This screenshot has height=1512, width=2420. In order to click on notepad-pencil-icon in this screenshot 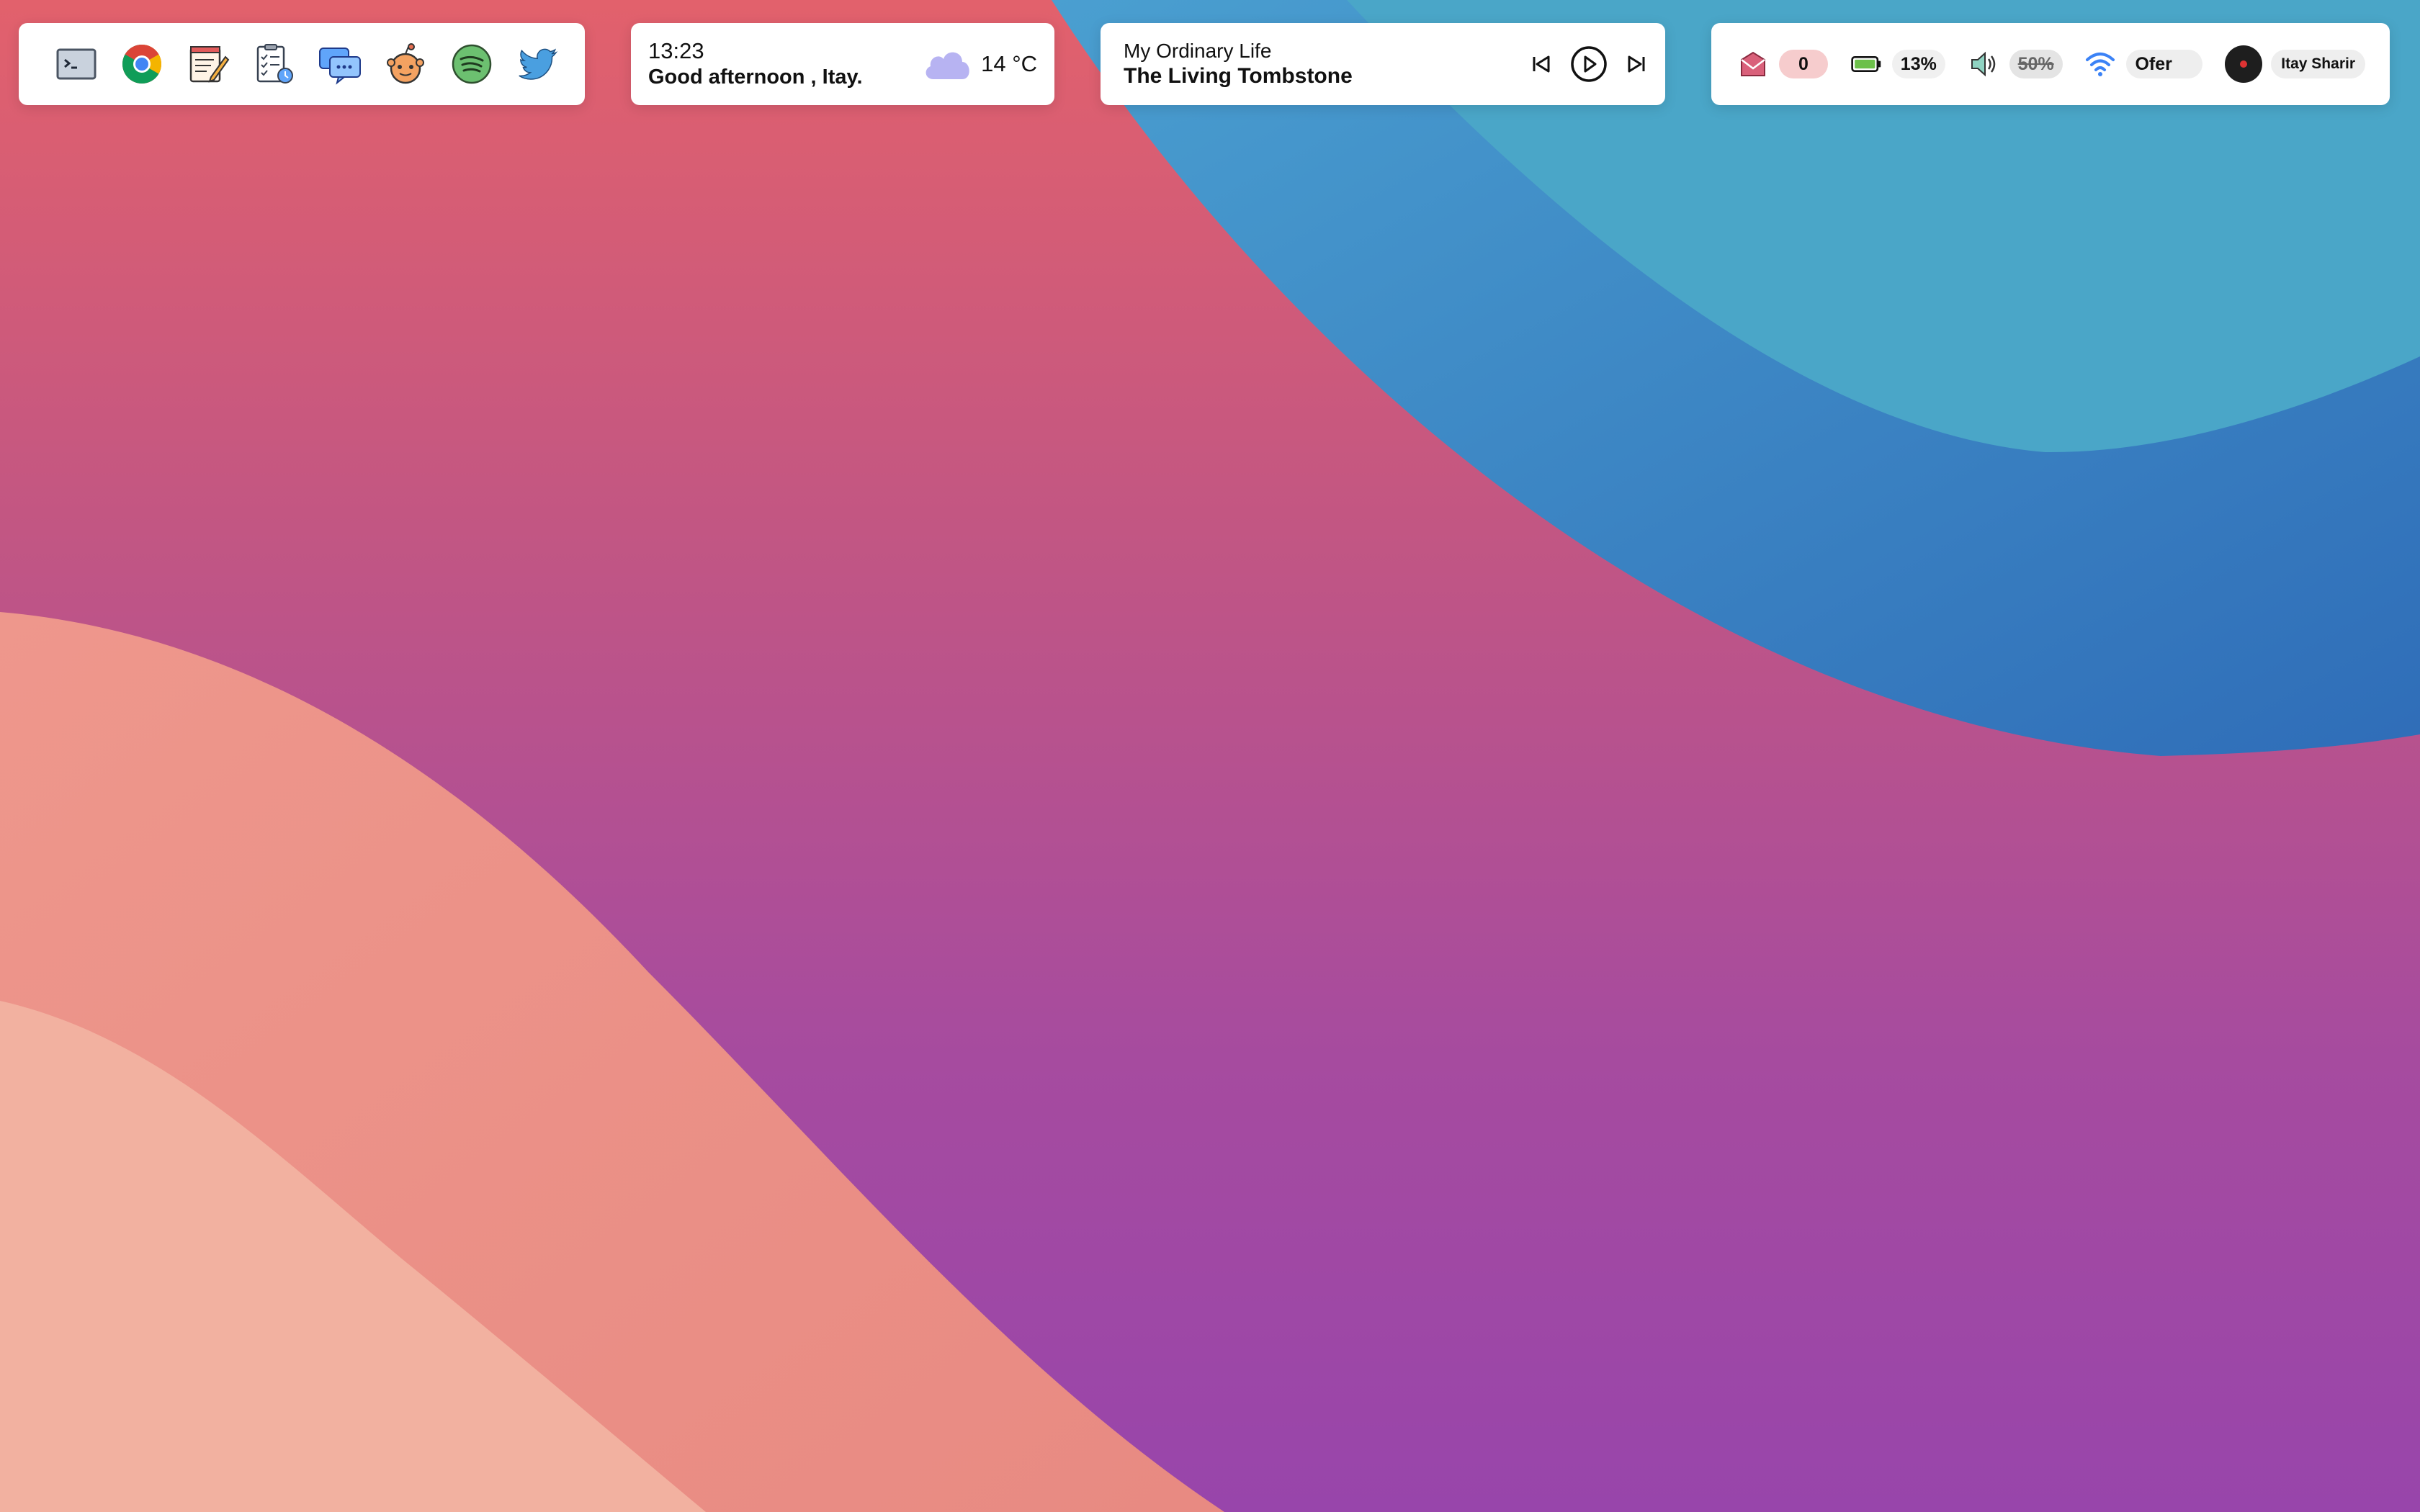, I will do `click(209, 64)`.